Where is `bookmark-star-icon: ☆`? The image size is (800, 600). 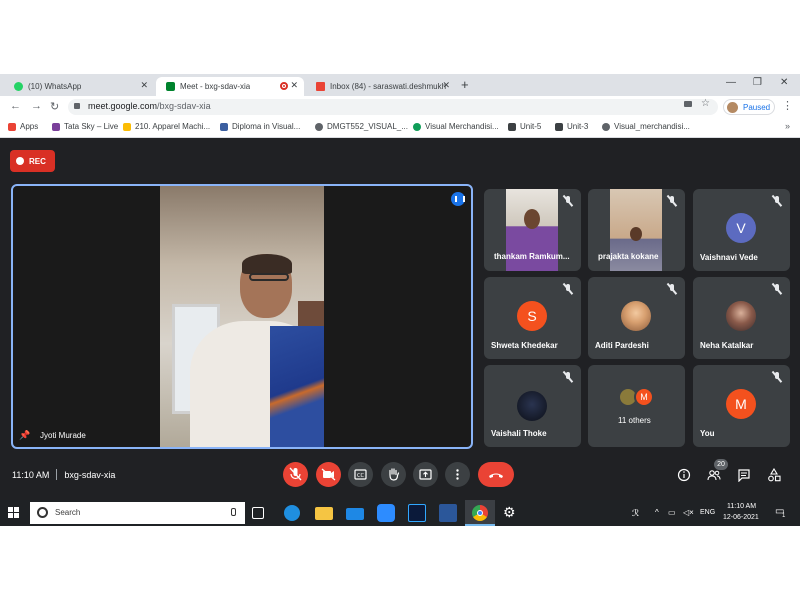
bookmark-star-icon: ☆ is located at coordinates (705, 103).